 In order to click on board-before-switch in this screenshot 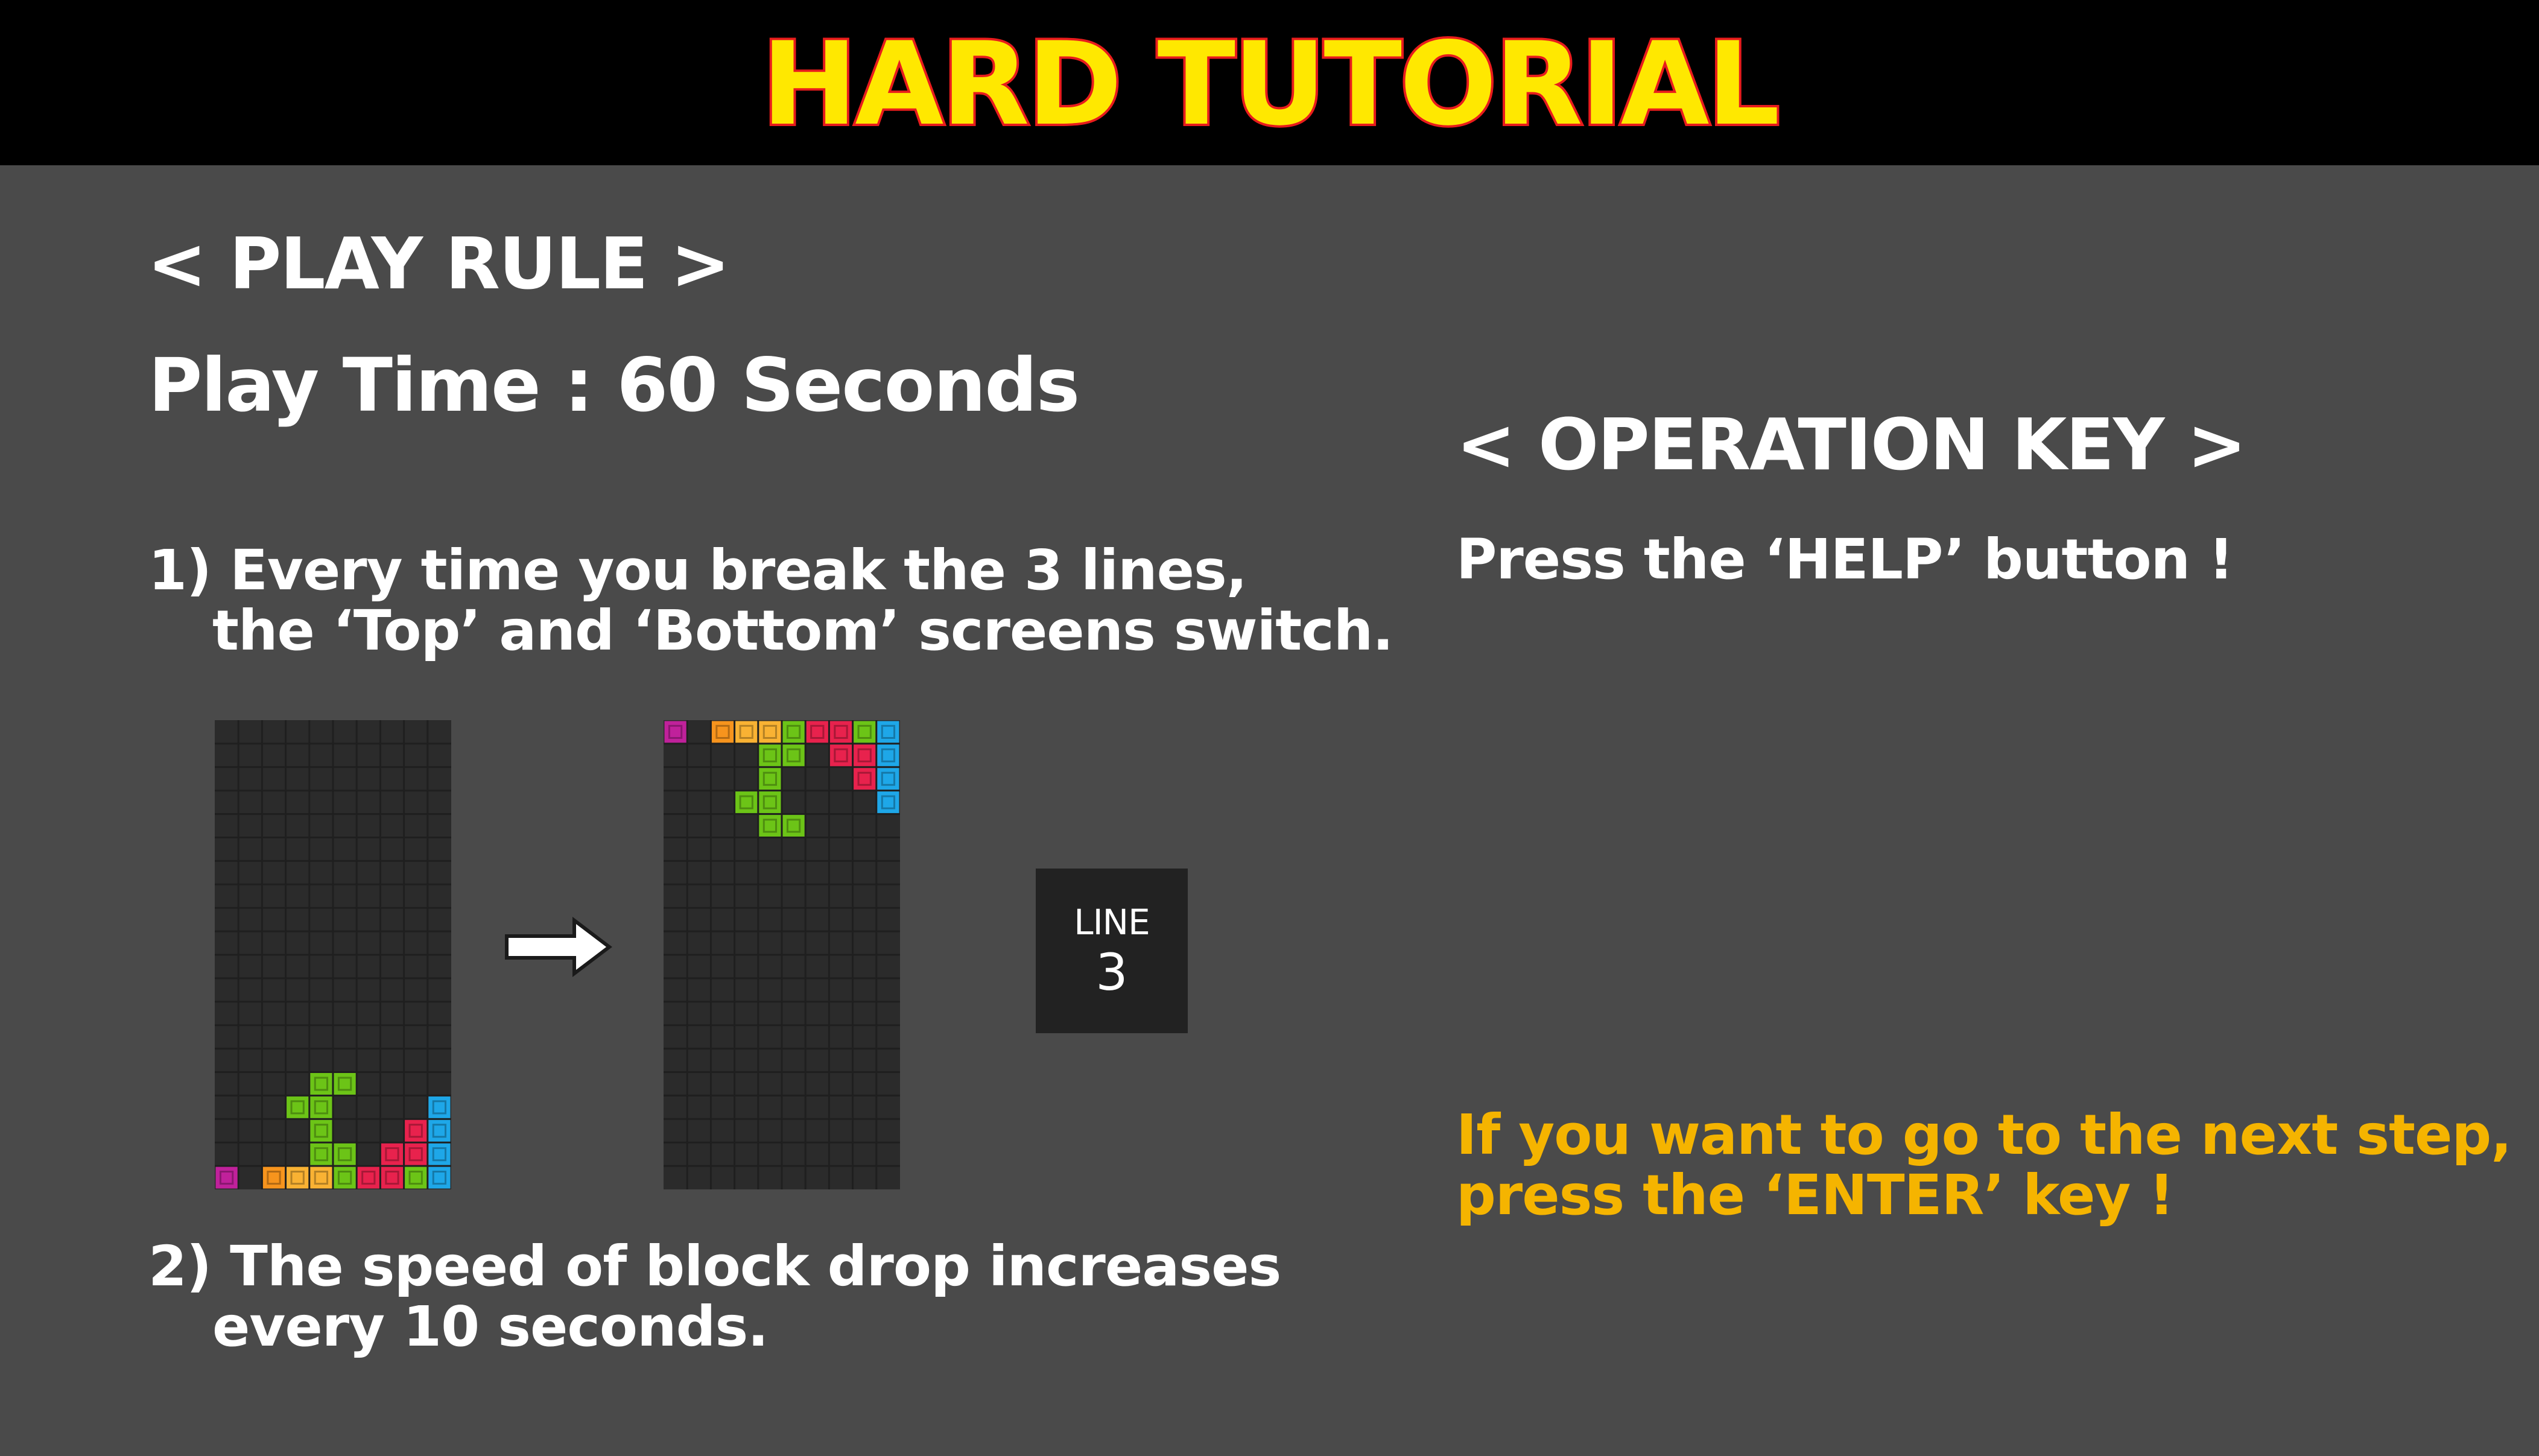, I will do `click(333, 954)`.